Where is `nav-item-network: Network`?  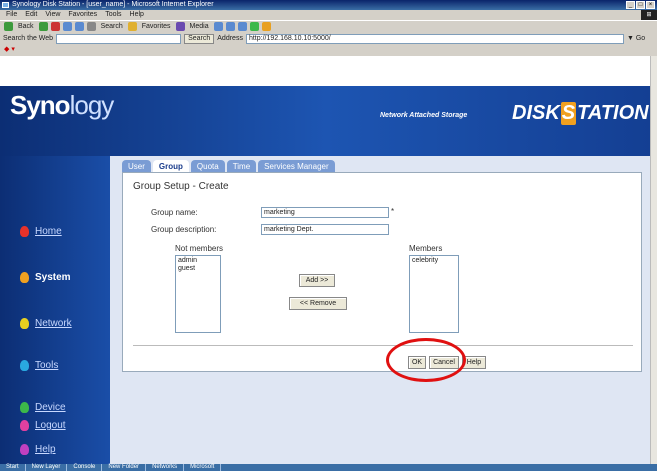 nav-item-network: Network is located at coordinates (46, 323).